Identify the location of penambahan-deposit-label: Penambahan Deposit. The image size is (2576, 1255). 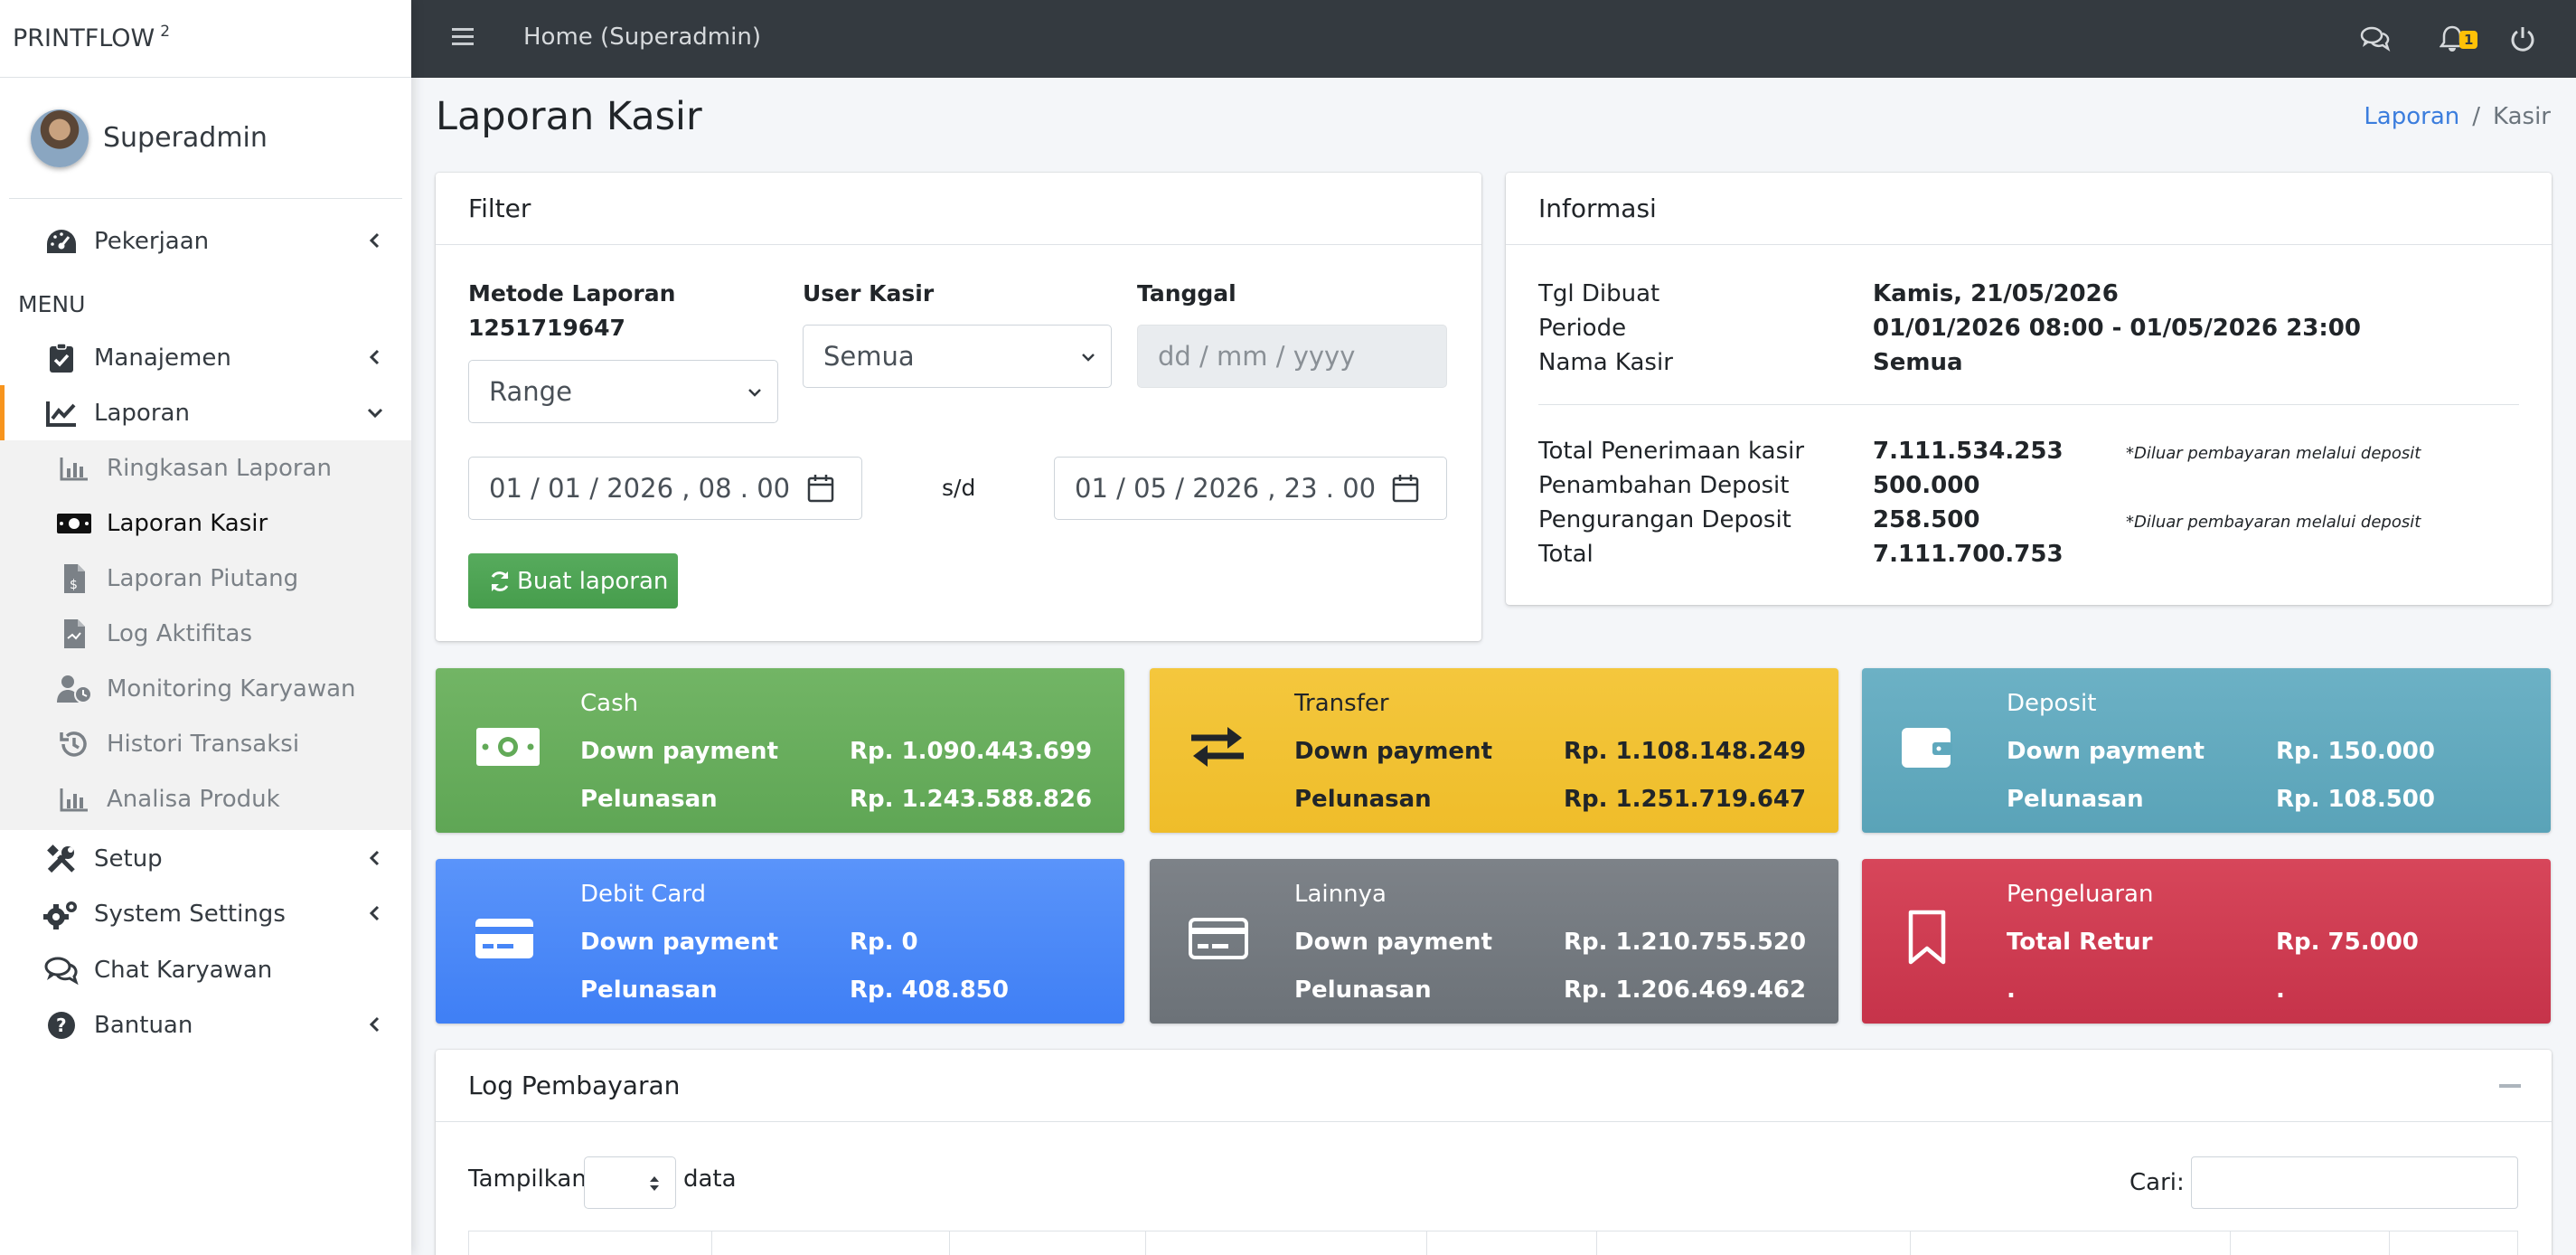
(1664, 486).